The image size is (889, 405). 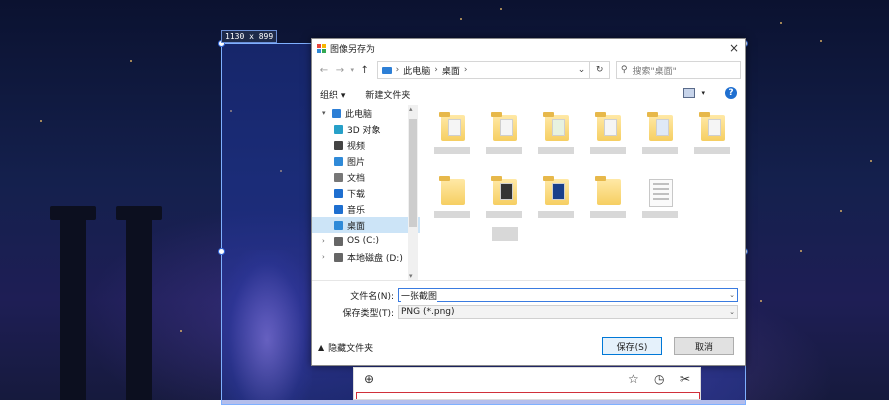 I want to click on hide-folders-toggle: ▲ 隐藏文件夹, so click(x=345, y=347).